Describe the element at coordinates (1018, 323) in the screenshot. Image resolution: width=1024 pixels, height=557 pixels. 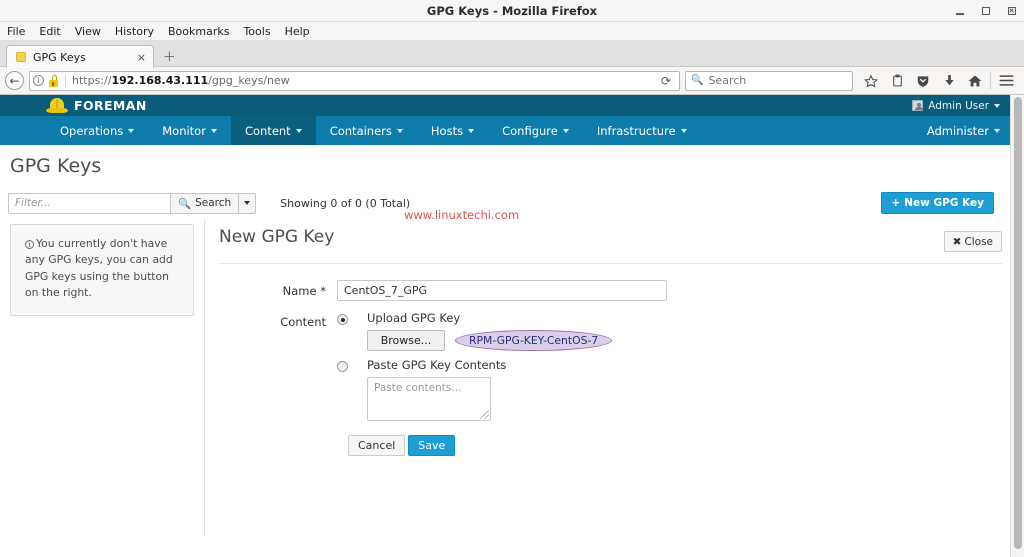
I see `scrollbar-thumb` at that location.